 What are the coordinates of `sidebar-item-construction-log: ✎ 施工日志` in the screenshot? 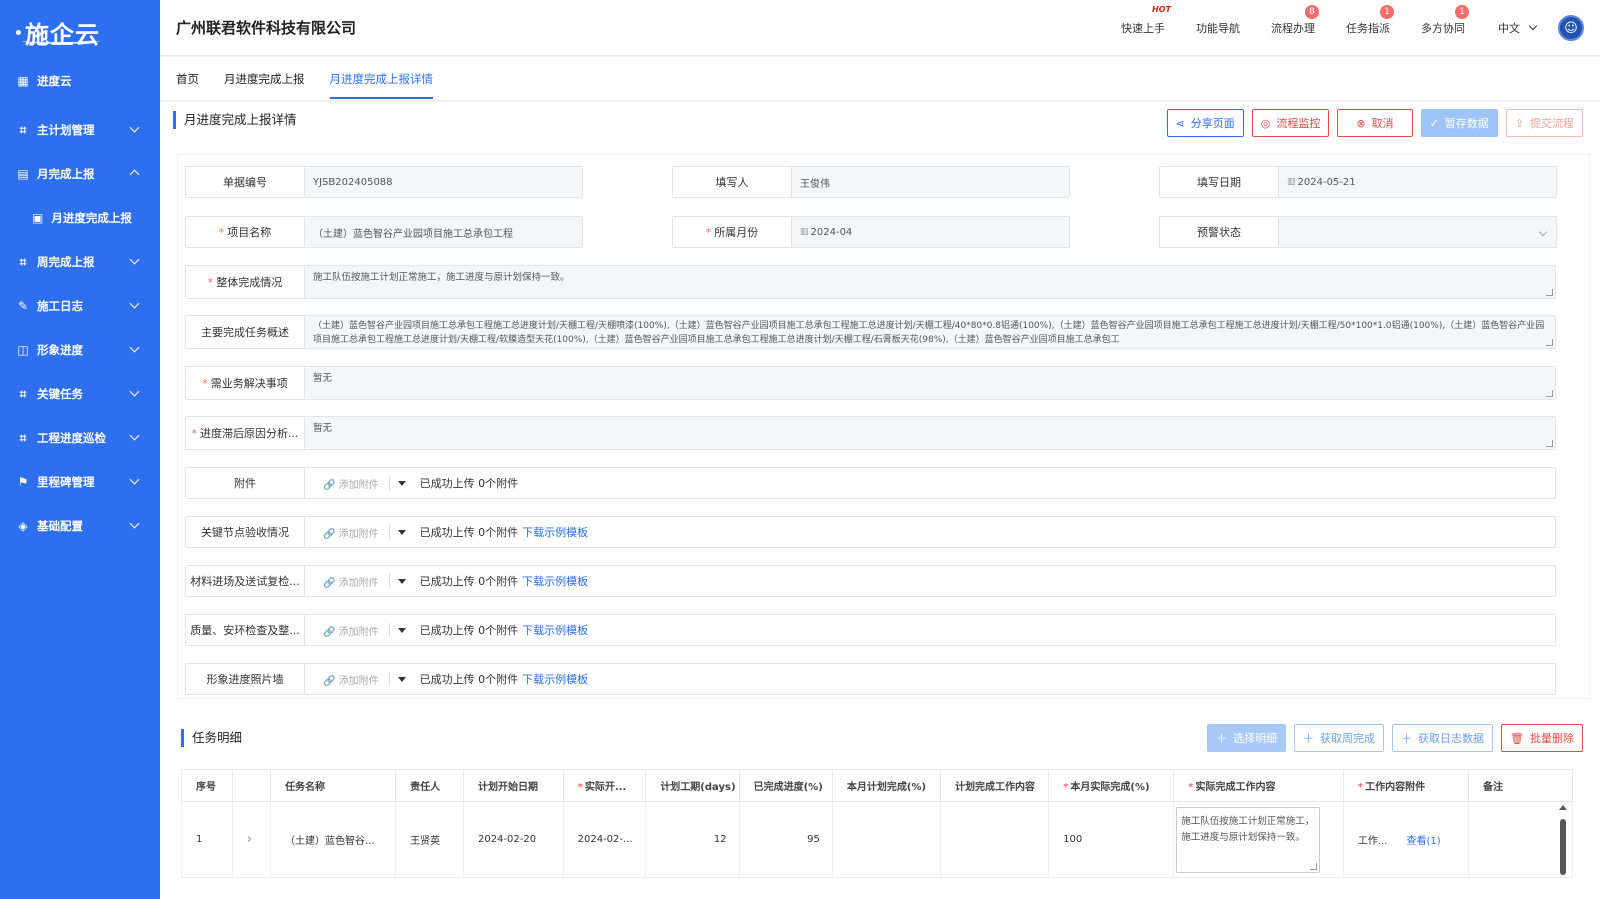 It's located at (80, 306).